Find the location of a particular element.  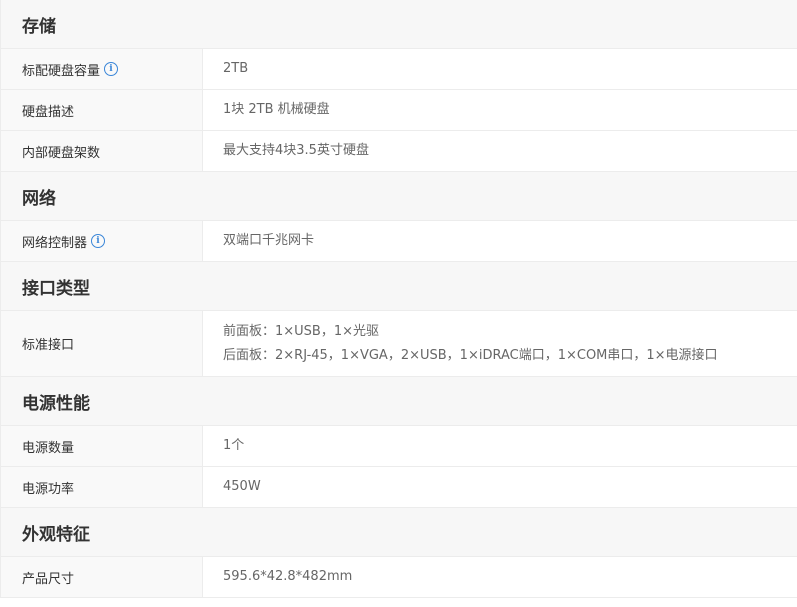

spec-row-network-controller: 网络控制器 i 双端口千兆网卡 is located at coordinates (399, 241).